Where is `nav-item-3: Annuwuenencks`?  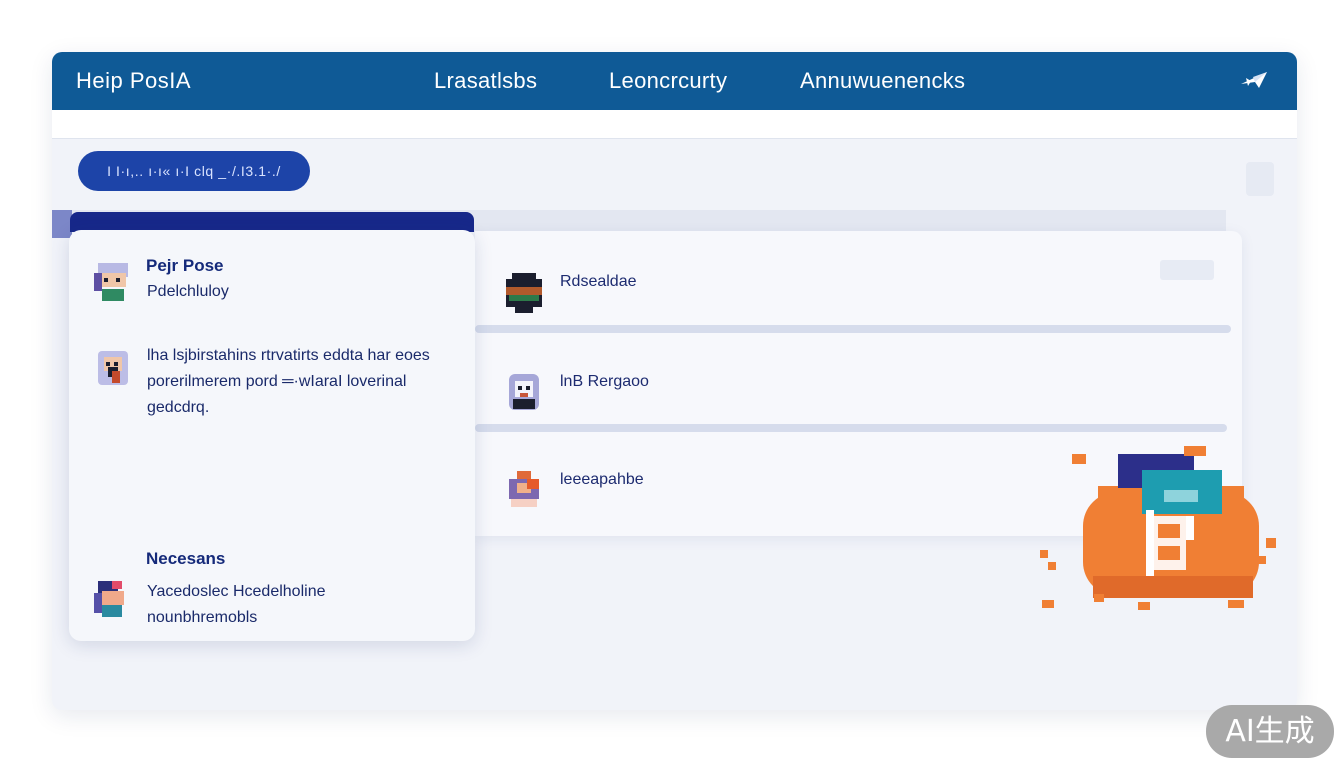 nav-item-3: Annuwuenencks is located at coordinates (882, 81).